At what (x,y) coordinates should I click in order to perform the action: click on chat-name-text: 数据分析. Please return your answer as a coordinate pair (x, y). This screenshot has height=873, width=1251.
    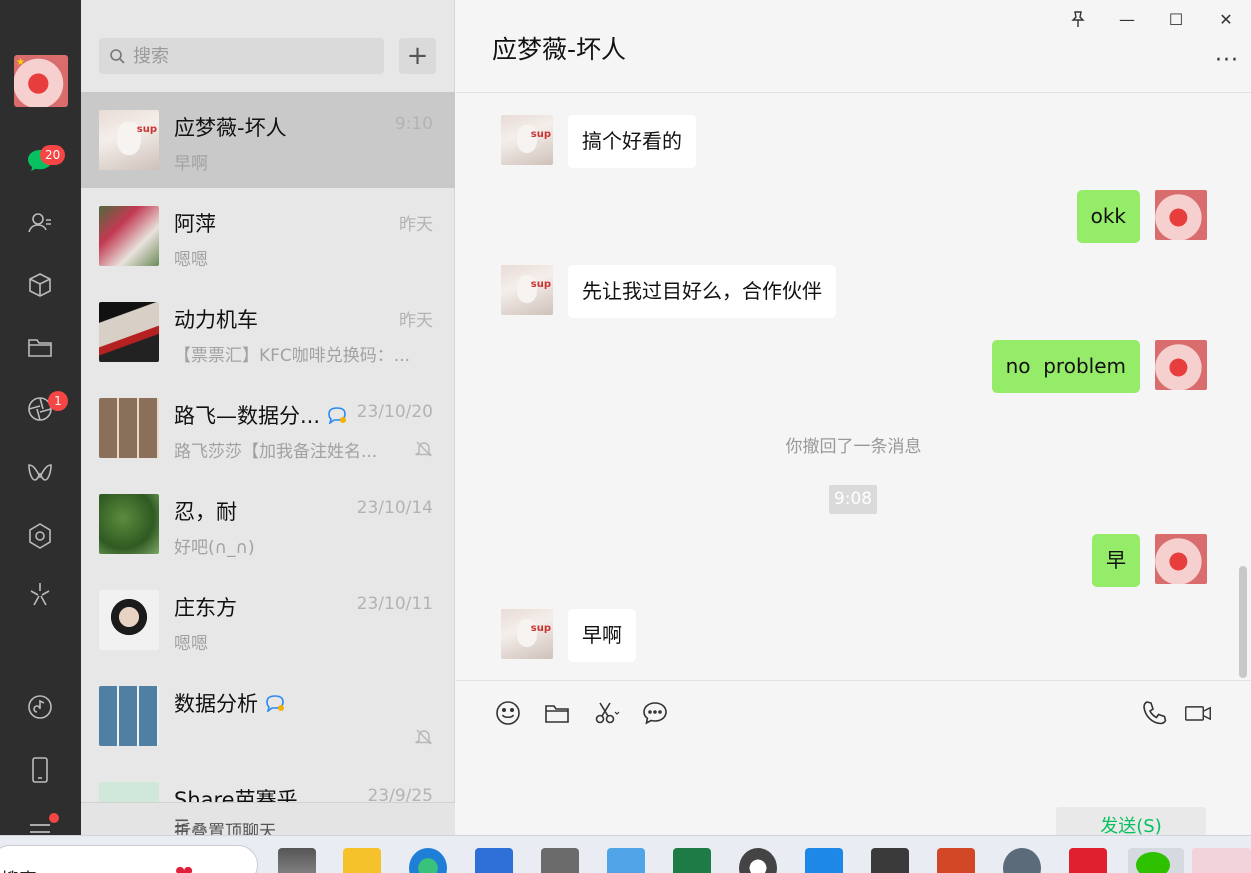
    Looking at the image, I should click on (216, 704).